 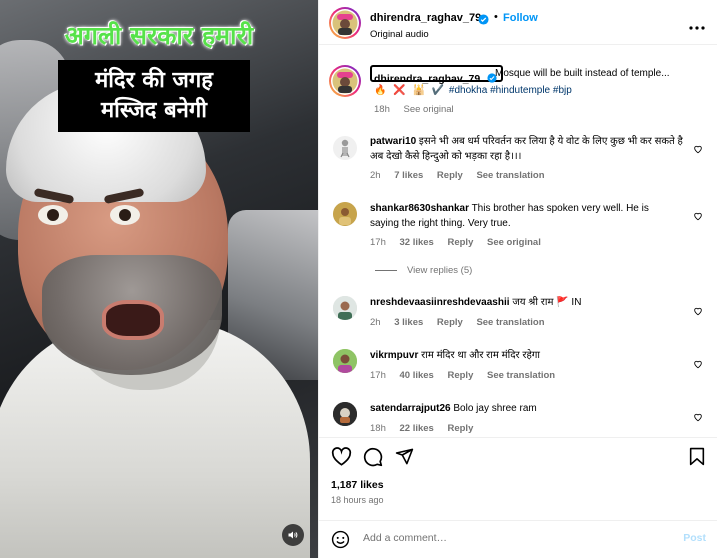 What do you see at coordinates (483, 21) in the screenshot?
I see `verified-badge-icon` at bounding box center [483, 21].